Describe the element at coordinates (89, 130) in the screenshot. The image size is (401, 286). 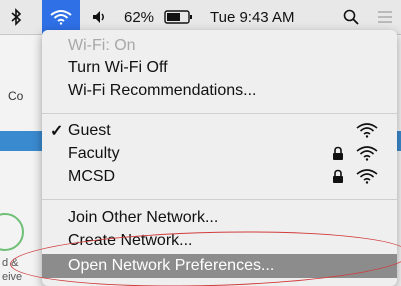
I see `network-name: Guest` at that location.